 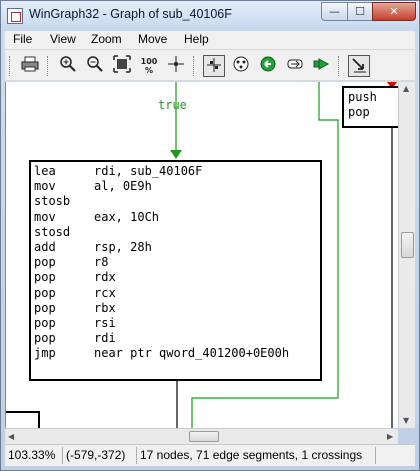 What do you see at coordinates (130, 14) in the screenshot?
I see `window-title: WinGraph32 - Graph of sub_40106F` at bounding box center [130, 14].